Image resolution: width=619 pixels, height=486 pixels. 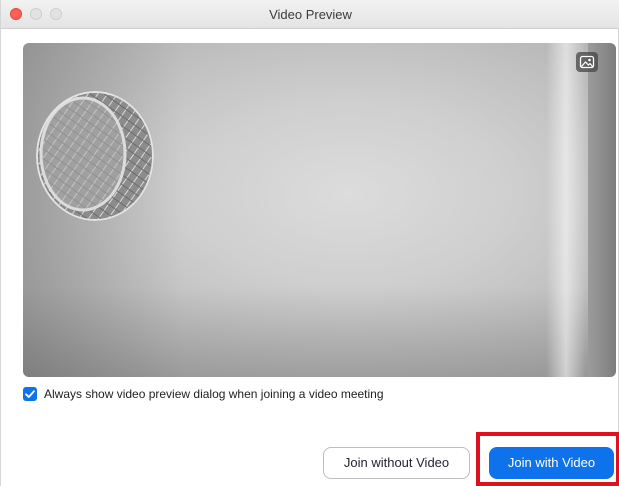 I want to click on checkmark-icon, so click(x=30, y=394).